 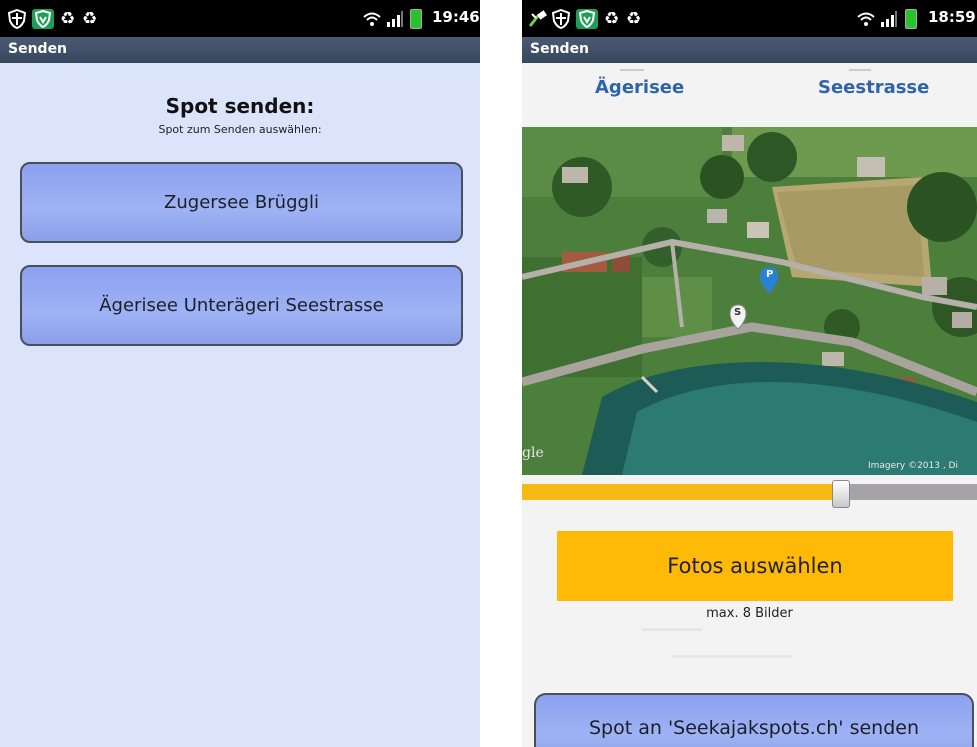 I want to click on page-subtitle: Spot zum Senden auswählen:, so click(x=240, y=129).